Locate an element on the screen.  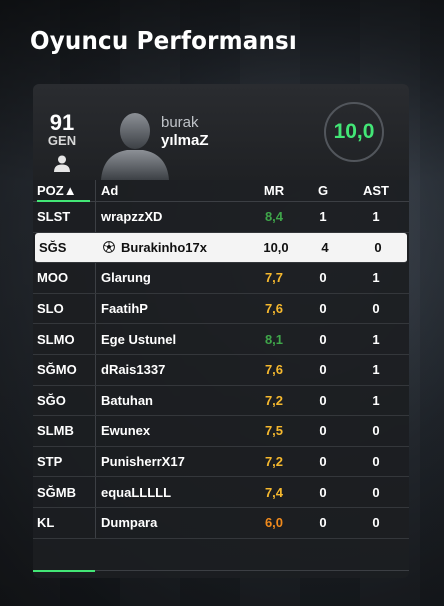
row-goals: 4 is located at coordinates (325, 247).